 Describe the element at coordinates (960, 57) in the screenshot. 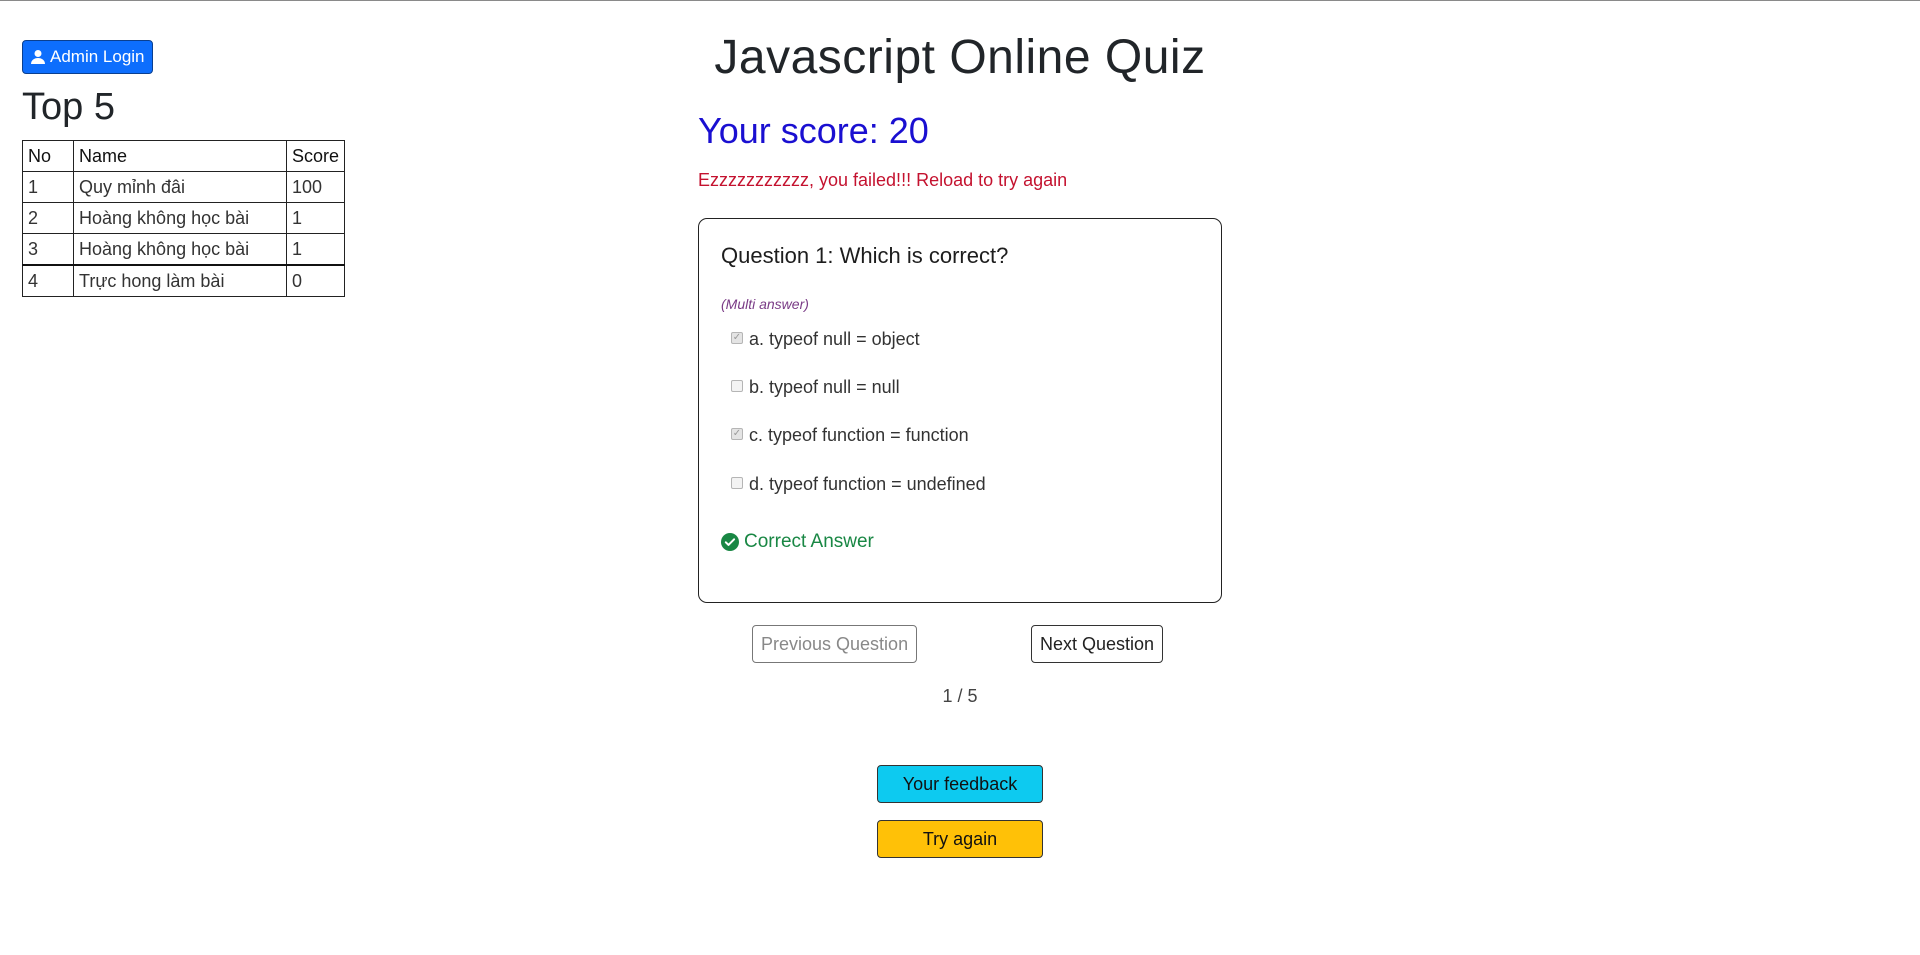

I see `page-title: Javascript Online Quiz` at that location.